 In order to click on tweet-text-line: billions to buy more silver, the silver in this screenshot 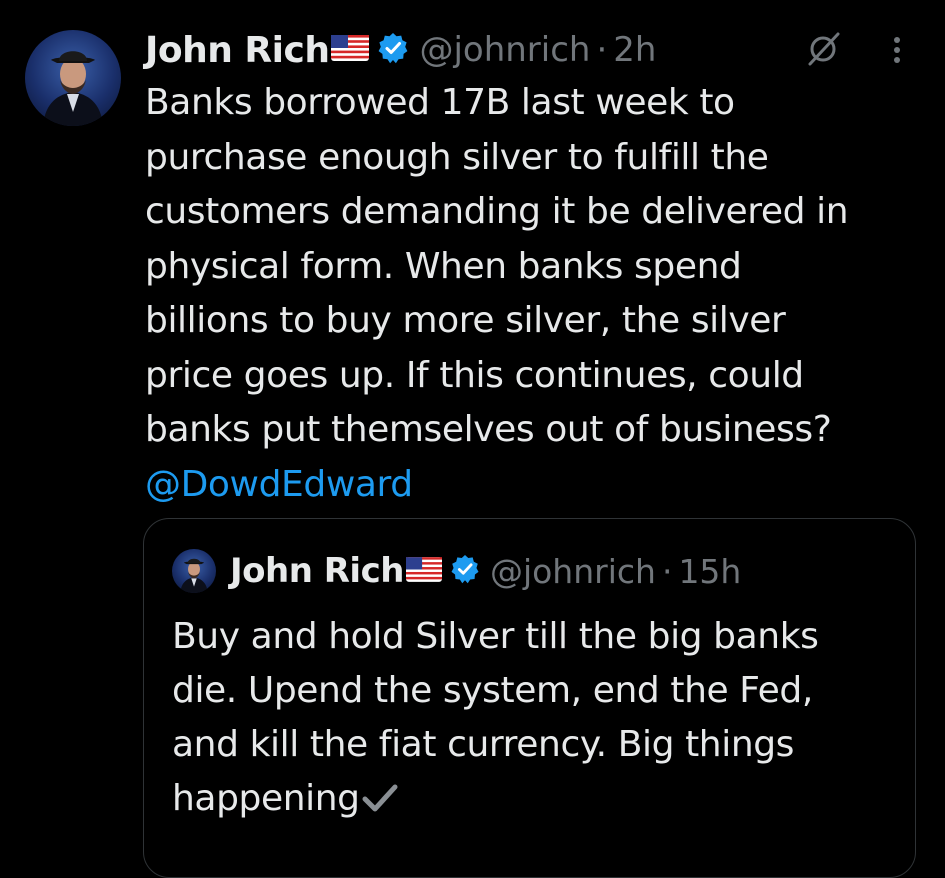, I will do `click(465, 320)`.